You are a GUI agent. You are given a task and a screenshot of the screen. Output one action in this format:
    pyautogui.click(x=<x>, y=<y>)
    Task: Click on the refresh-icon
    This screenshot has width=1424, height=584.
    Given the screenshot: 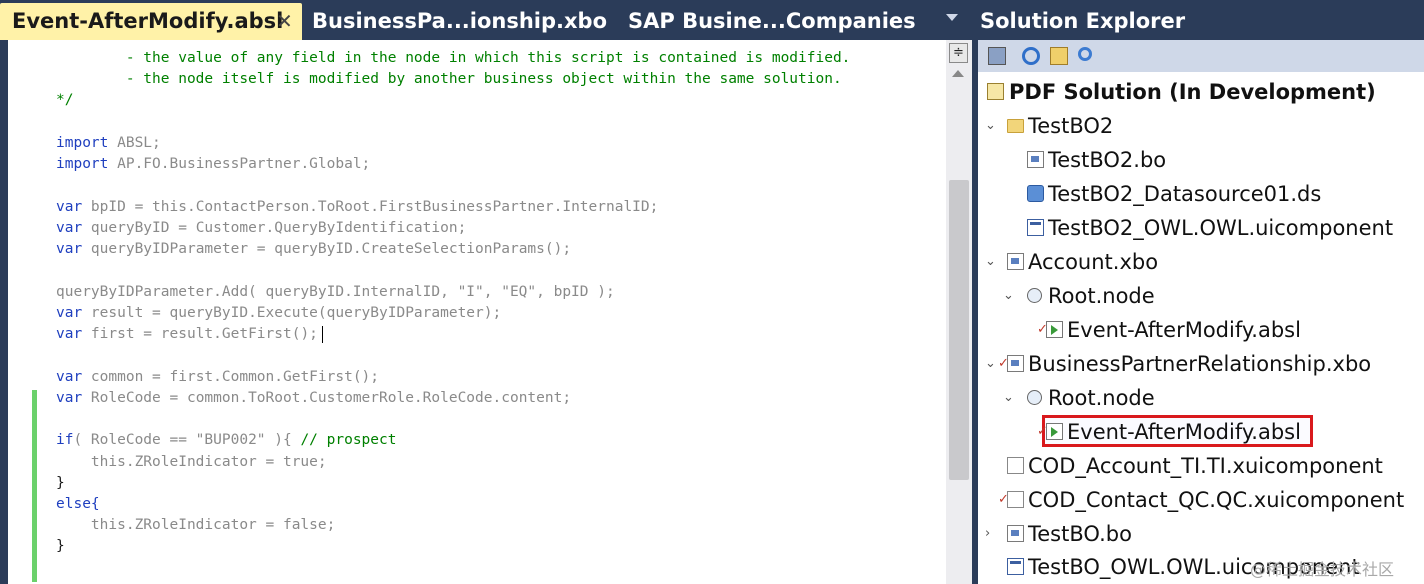 What is the action you would take?
    pyautogui.click(x=1031, y=56)
    